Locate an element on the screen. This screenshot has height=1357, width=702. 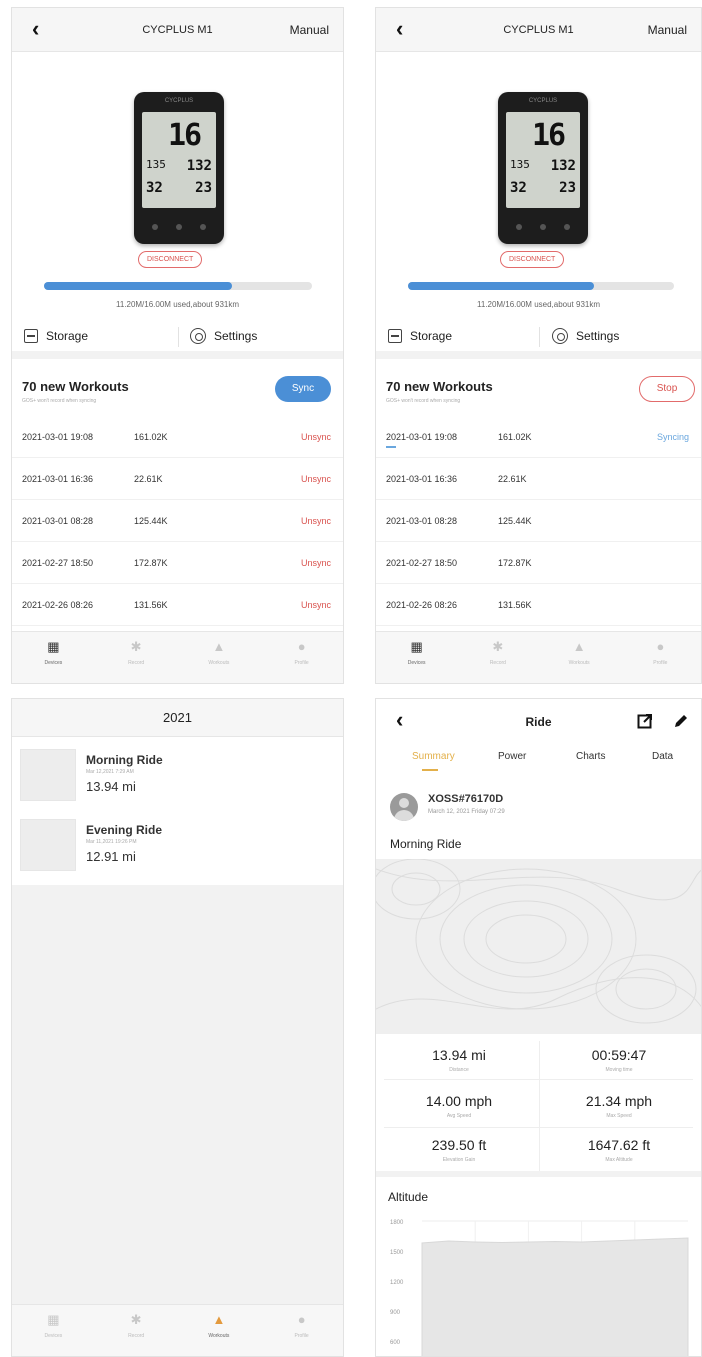
workout-row: 2021-03-01 08:28 125.44K Unsync is located at coordinates (177, 522).